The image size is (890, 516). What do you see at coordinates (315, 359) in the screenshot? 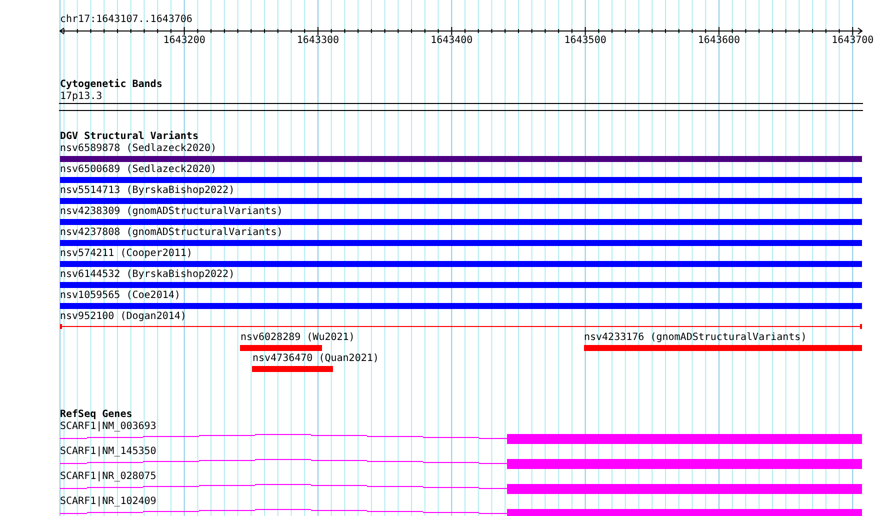
I see `variant-label: nsv4736470 (Quan2021)` at bounding box center [315, 359].